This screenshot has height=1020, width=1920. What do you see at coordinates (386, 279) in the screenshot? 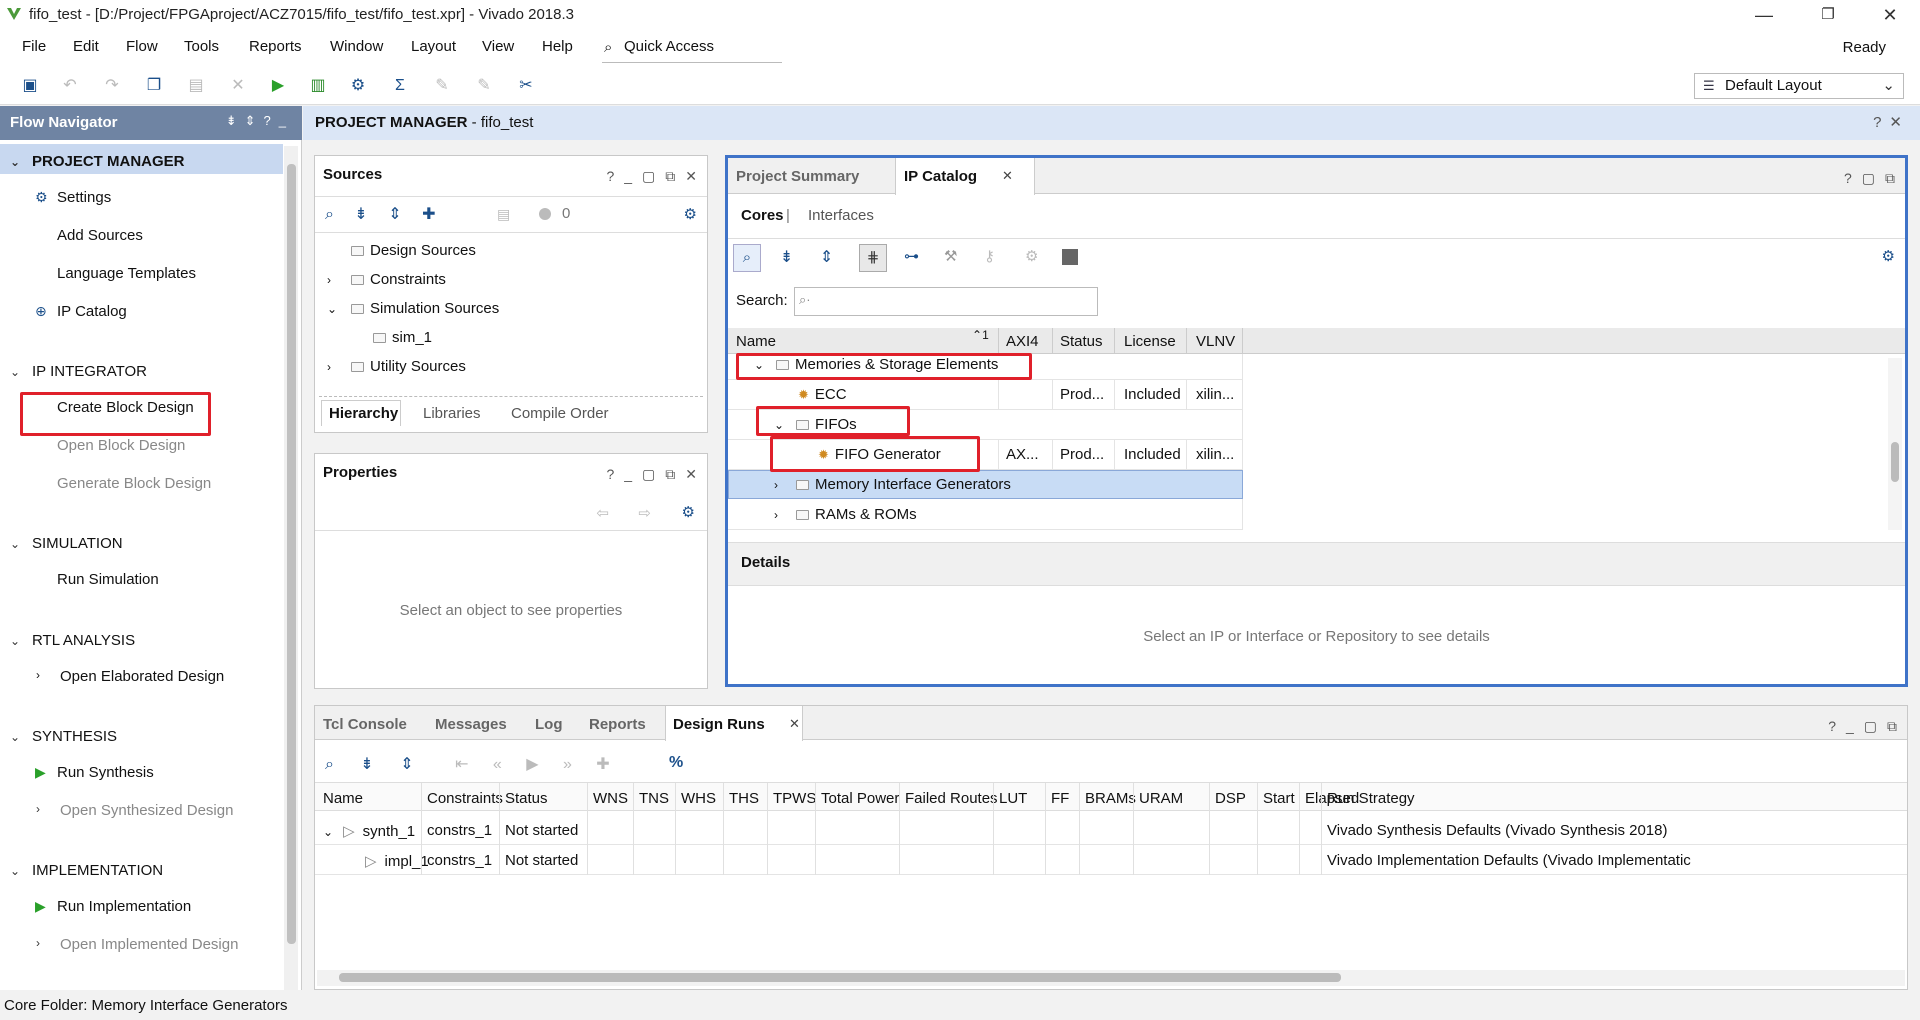
I see `tree-constraints: › Constraints` at bounding box center [386, 279].